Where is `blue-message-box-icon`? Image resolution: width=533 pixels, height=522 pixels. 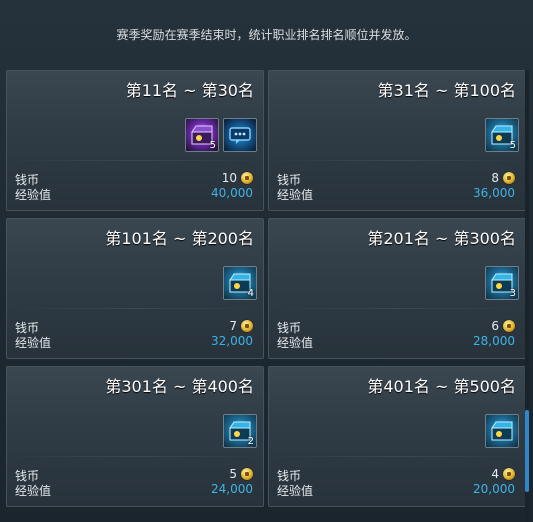 blue-message-box-icon is located at coordinates (240, 135).